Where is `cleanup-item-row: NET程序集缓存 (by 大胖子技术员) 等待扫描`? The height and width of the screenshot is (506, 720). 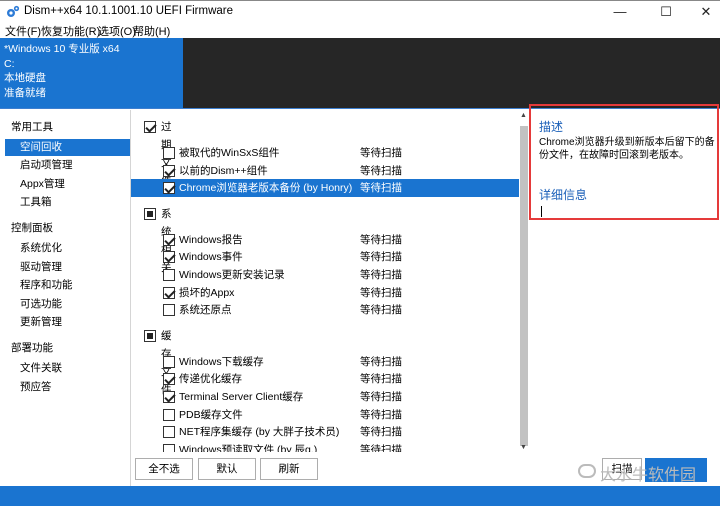 cleanup-item-row: NET程序集缓存 (by 大胖子技术员) 等待扫描 is located at coordinates (325, 432).